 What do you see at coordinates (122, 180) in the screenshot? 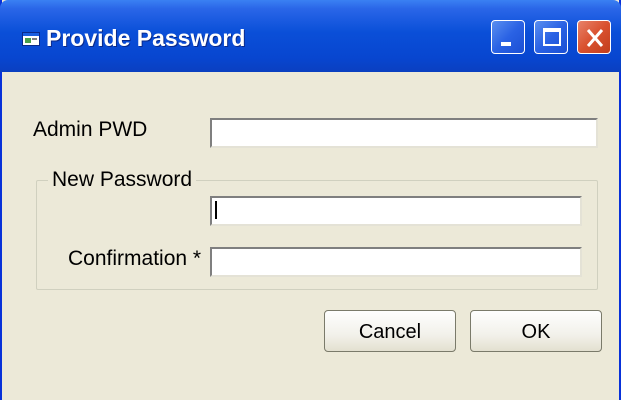
I see `new-password-group-label: New Password` at bounding box center [122, 180].